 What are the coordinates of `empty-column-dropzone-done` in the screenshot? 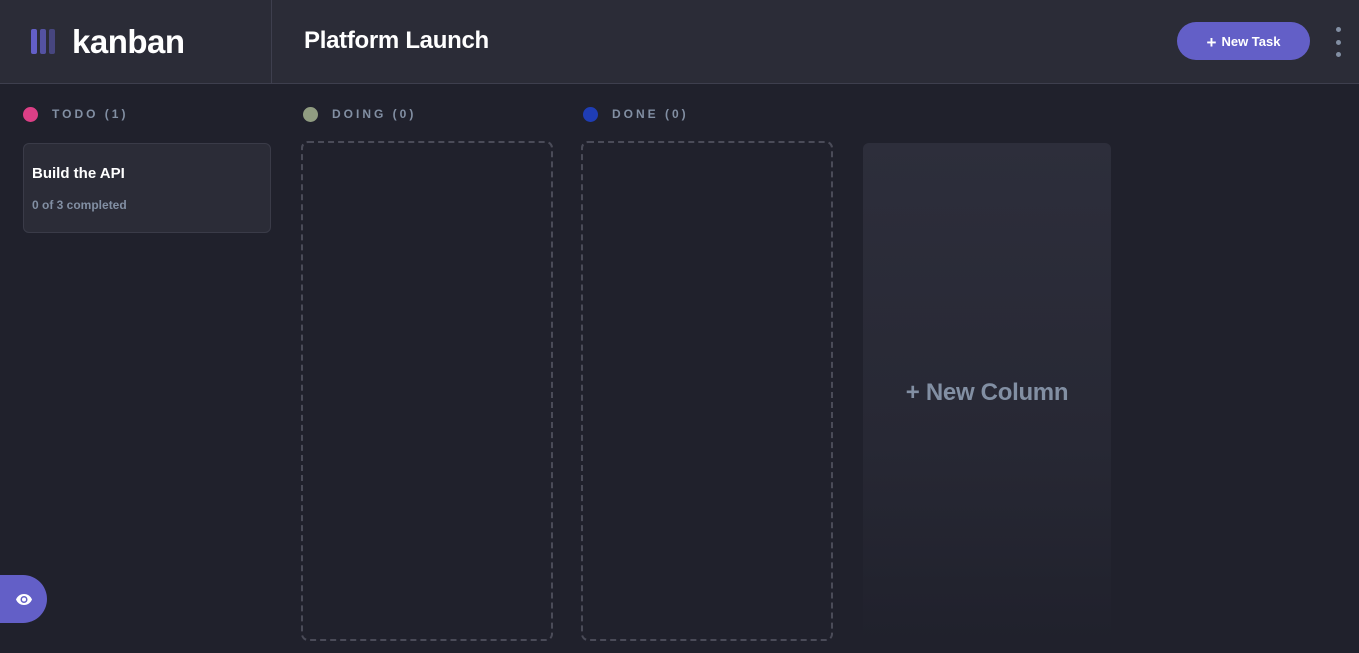 It's located at (707, 391).